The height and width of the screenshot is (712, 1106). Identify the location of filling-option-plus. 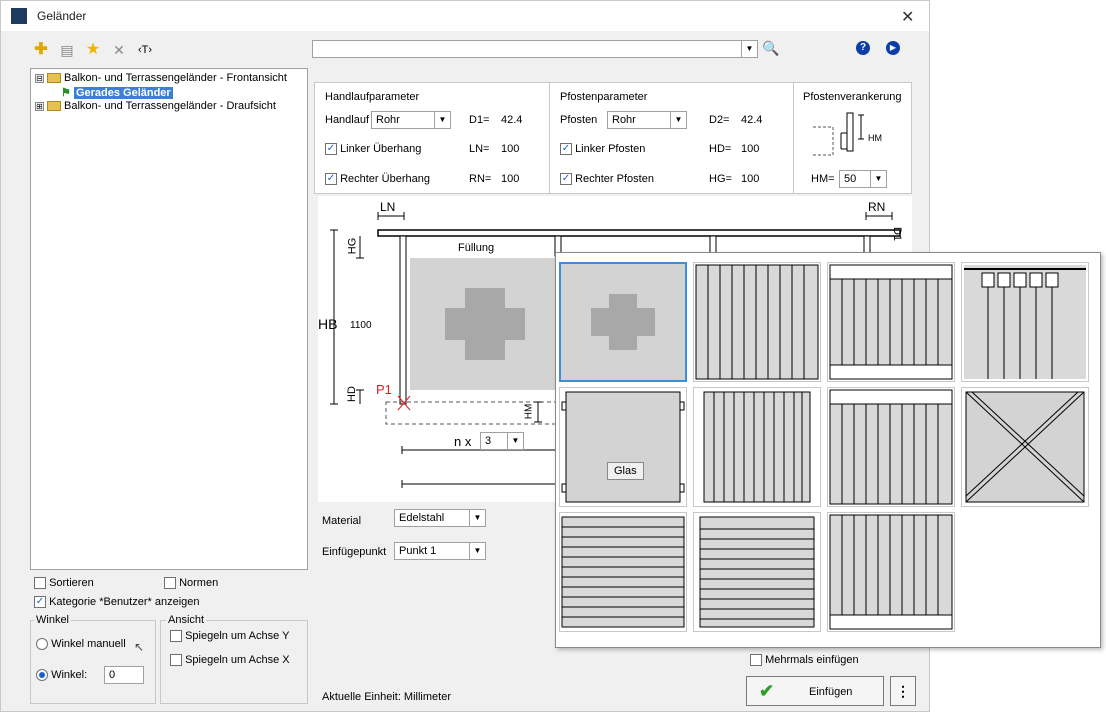
(623, 322).